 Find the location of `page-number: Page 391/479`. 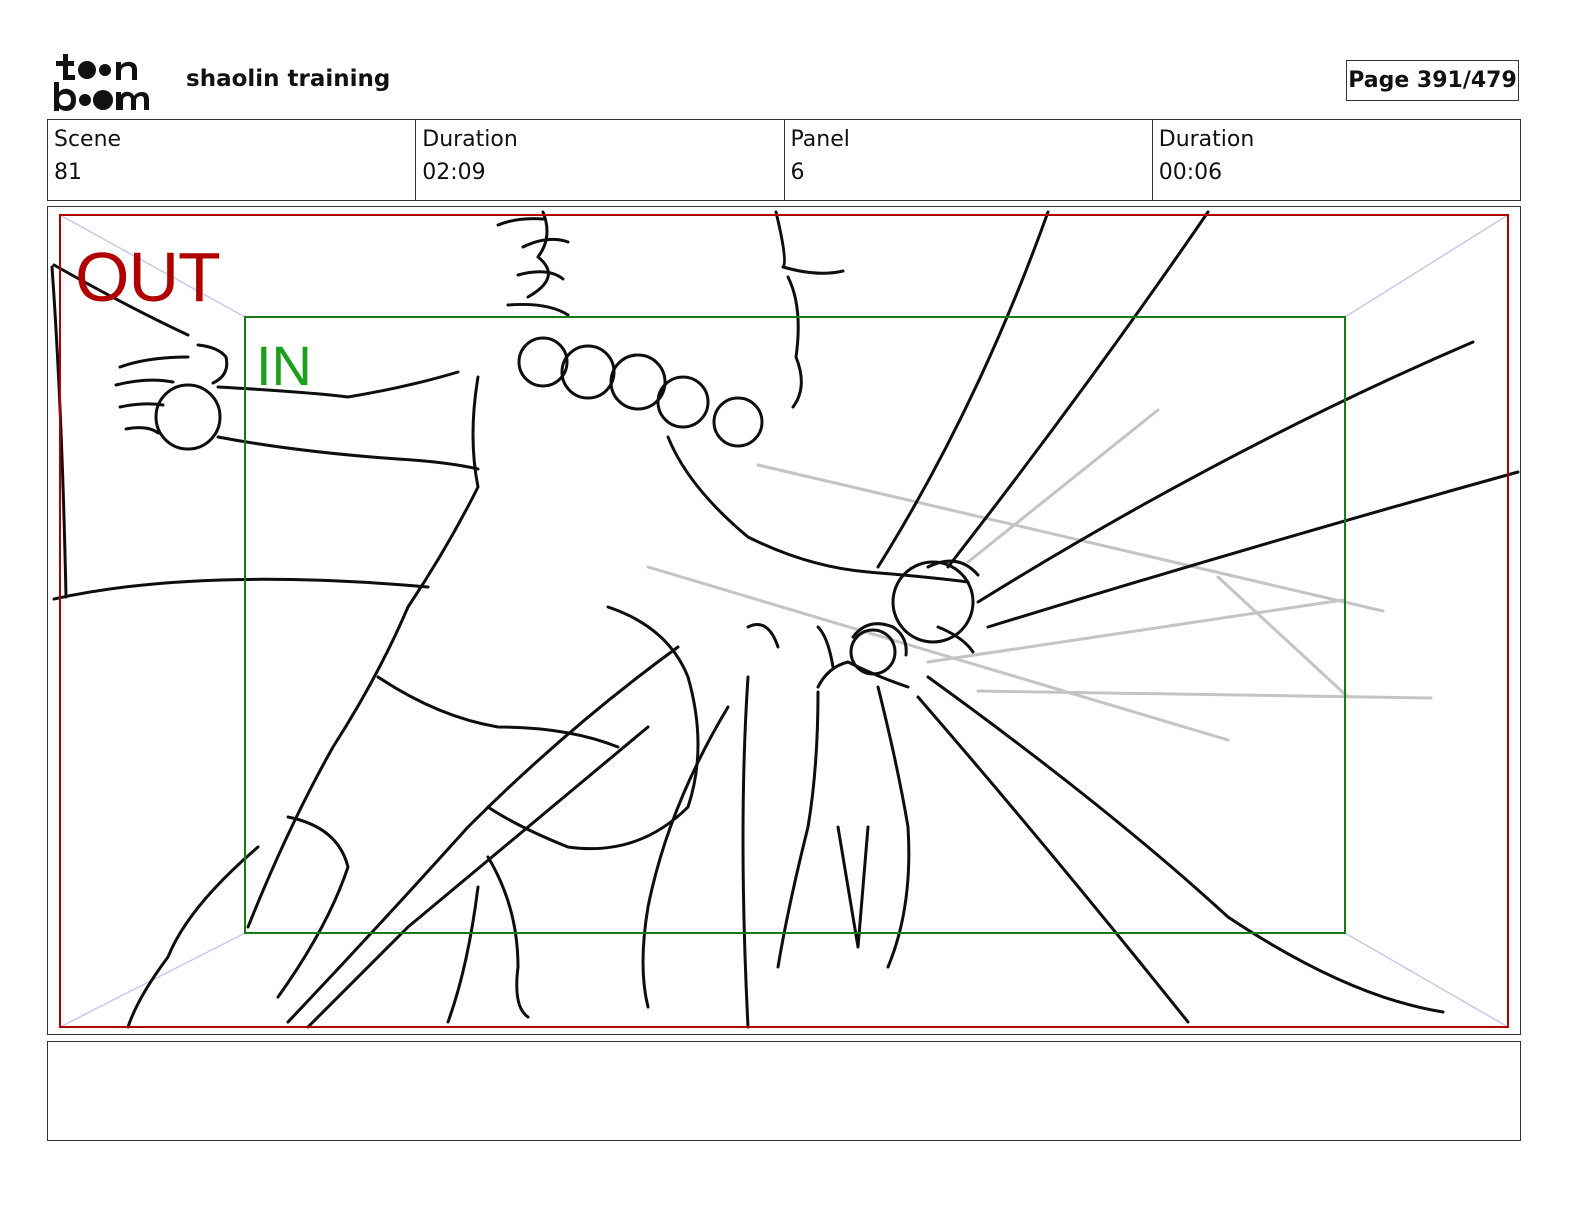

page-number: Page 391/479 is located at coordinates (1432, 80).